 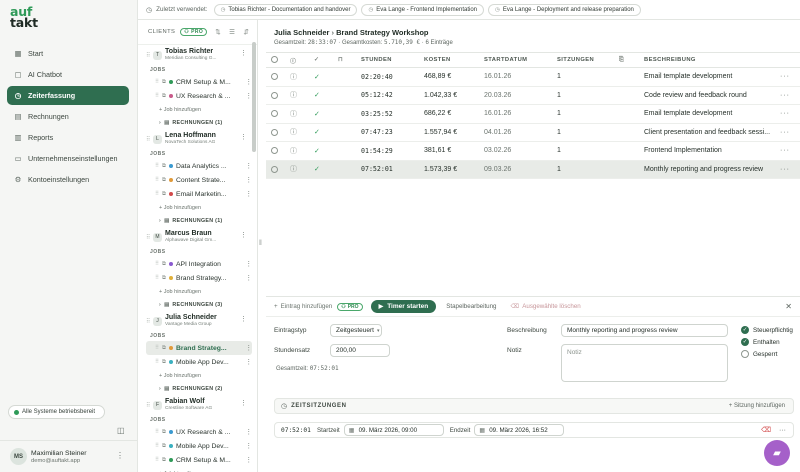 What do you see at coordinates (199, 432) in the screenshot?
I see `job-item: ⠿ ⧉ UX Research & ... ⋮` at bounding box center [199, 432].